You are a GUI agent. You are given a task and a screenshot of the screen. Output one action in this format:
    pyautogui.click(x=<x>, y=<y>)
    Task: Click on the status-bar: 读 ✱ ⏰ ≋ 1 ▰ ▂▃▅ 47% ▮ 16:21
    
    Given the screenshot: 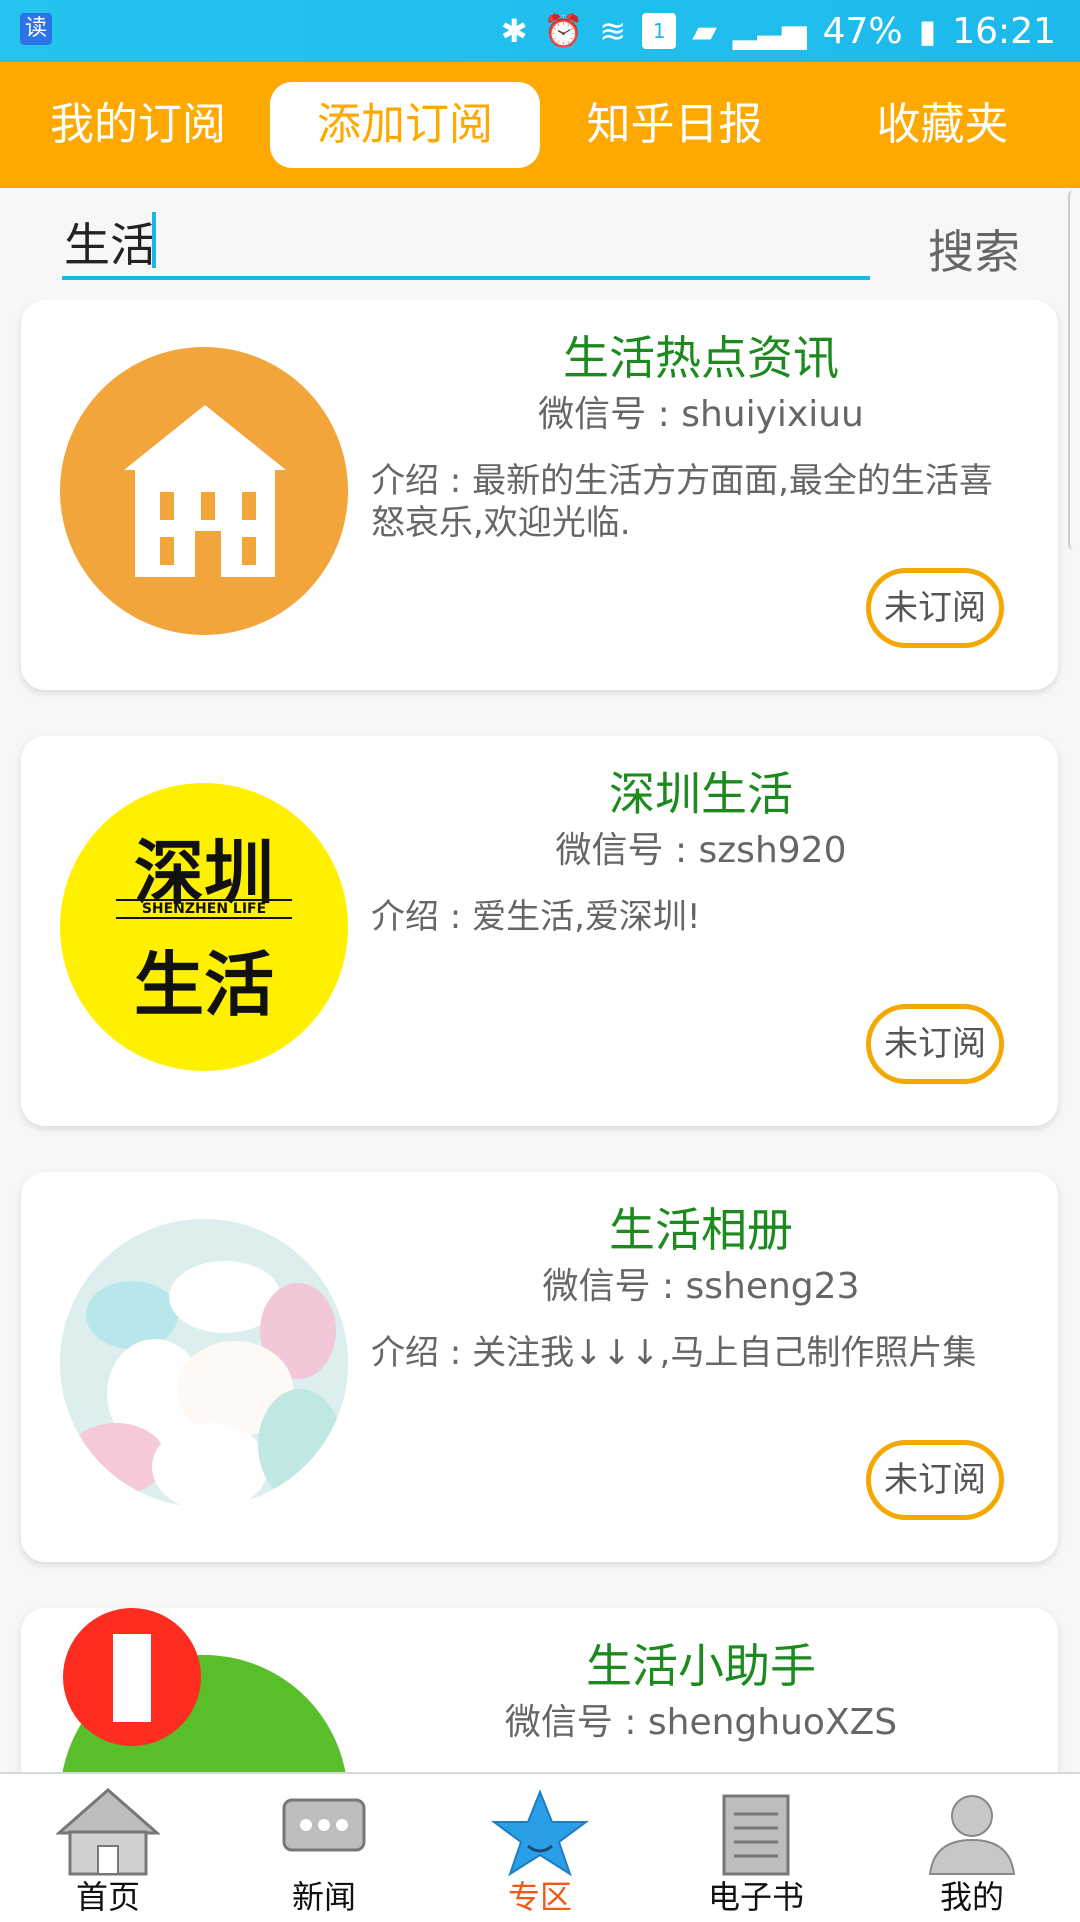 What is the action you would take?
    pyautogui.click(x=540, y=31)
    